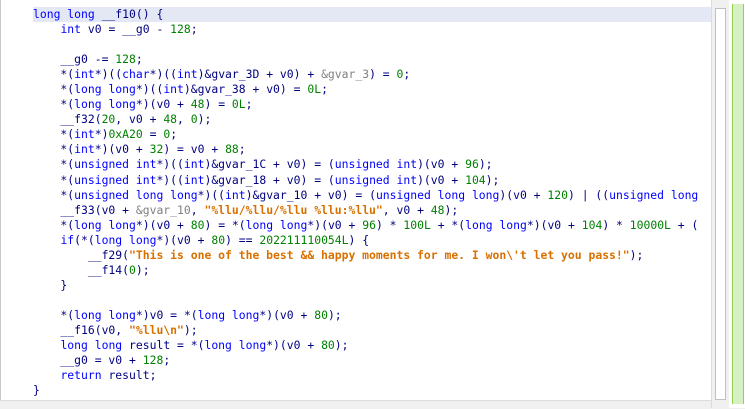 Image resolution: width=745 pixels, height=409 pixels. What do you see at coordinates (372, 330) in the screenshot?
I see `code-line: __f16(v0, "%llu\n");` at bounding box center [372, 330].